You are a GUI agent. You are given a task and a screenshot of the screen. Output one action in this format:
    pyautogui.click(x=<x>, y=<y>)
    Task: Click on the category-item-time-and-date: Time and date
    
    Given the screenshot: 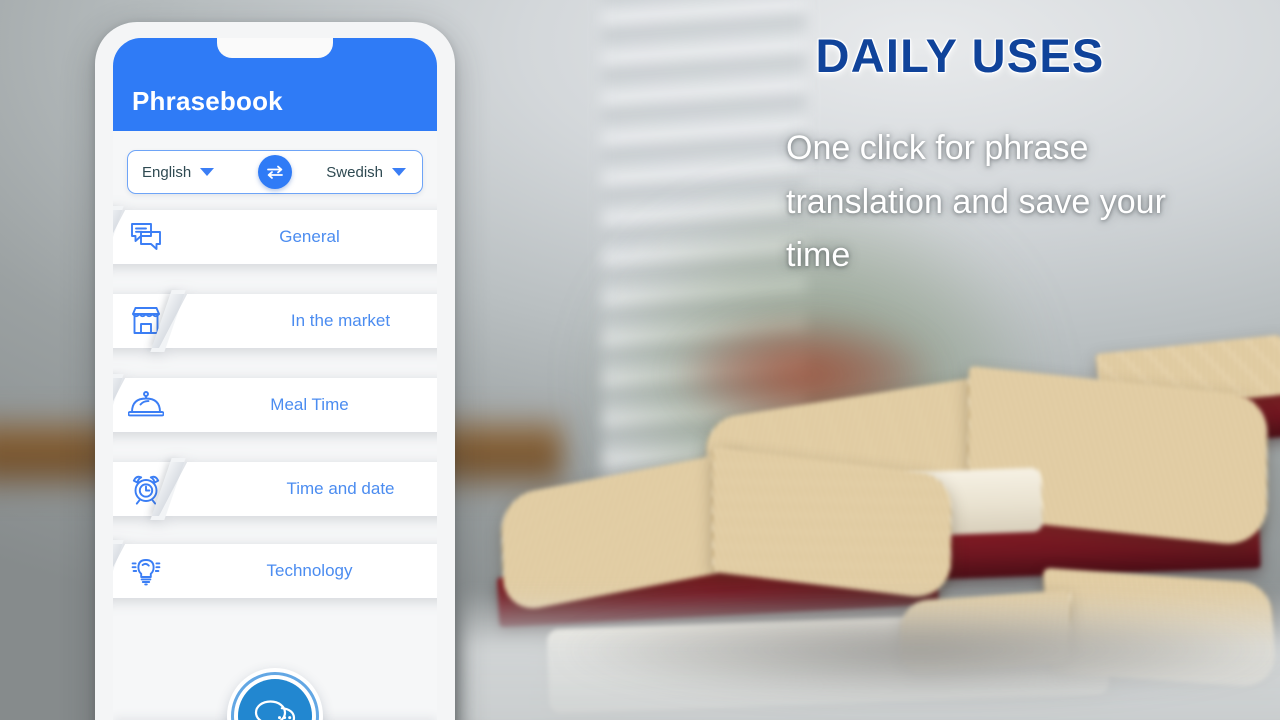 What is the action you would take?
    pyautogui.click(x=275, y=489)
    